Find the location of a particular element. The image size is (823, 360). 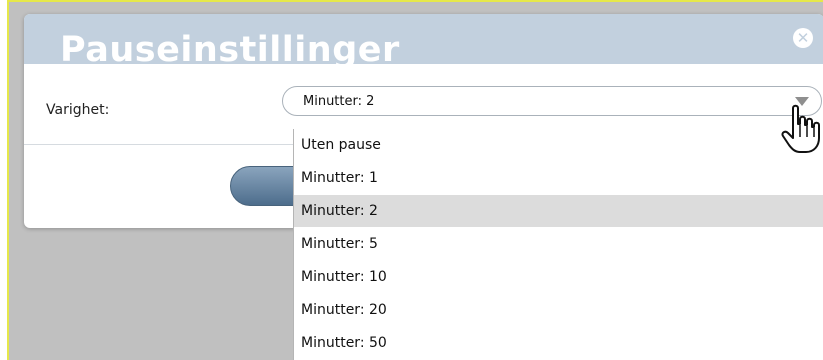

dropdown-option-50: Minutter: 50 is located at coordinates (558, 343).